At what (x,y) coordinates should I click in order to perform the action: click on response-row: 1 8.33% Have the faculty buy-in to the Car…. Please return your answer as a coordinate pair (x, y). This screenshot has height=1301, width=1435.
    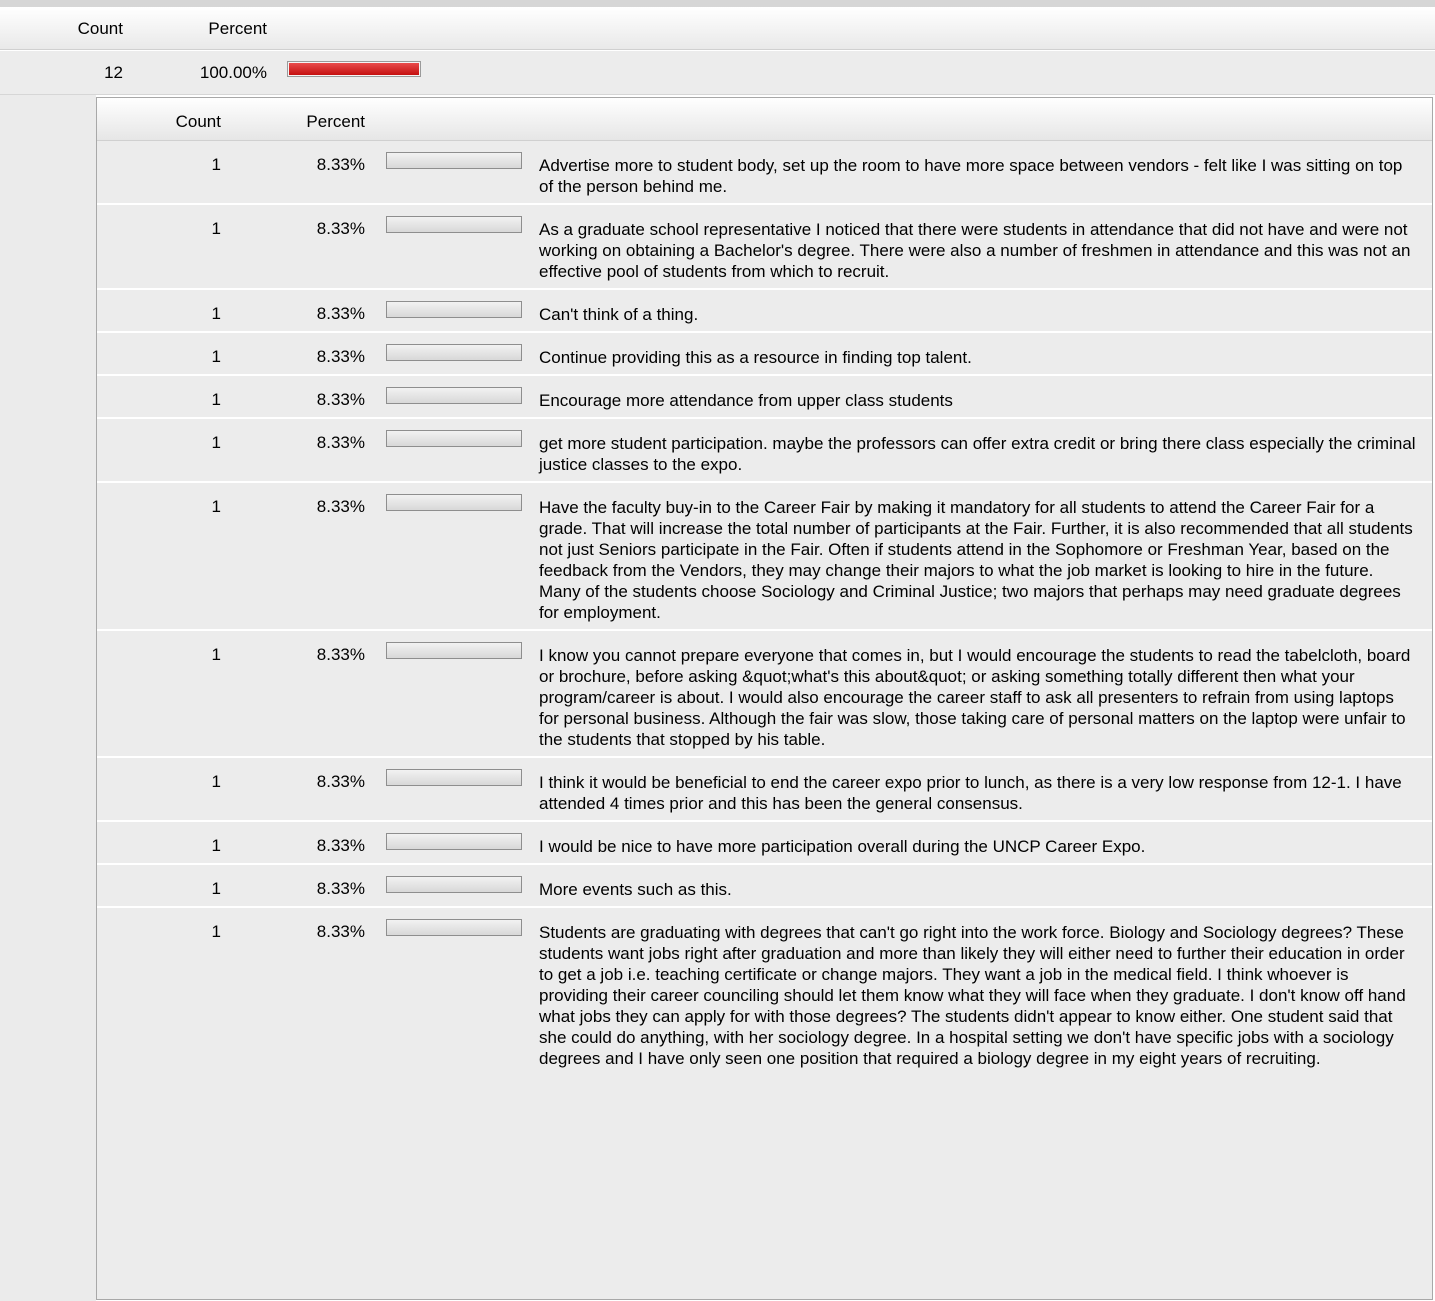
    Looking at the image, I should click on (764, 555).